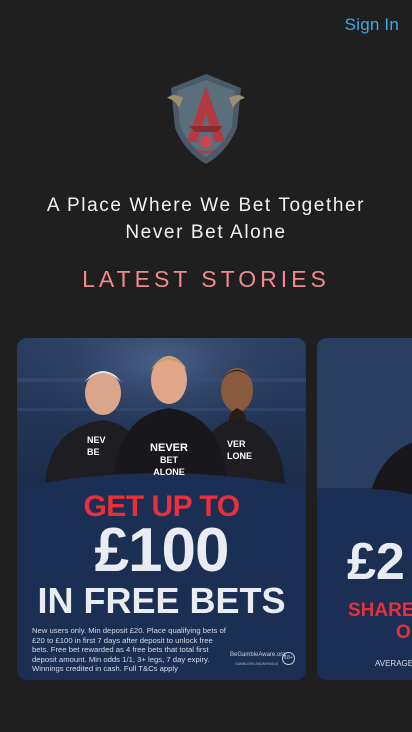  I want to click on story-card-1-headline-amount: £100, so click(162, 550).